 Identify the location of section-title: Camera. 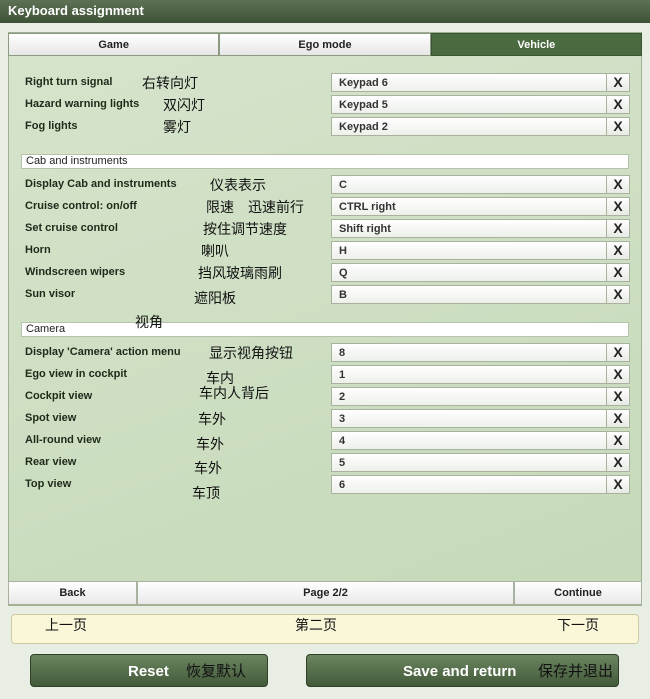
(46, 329).